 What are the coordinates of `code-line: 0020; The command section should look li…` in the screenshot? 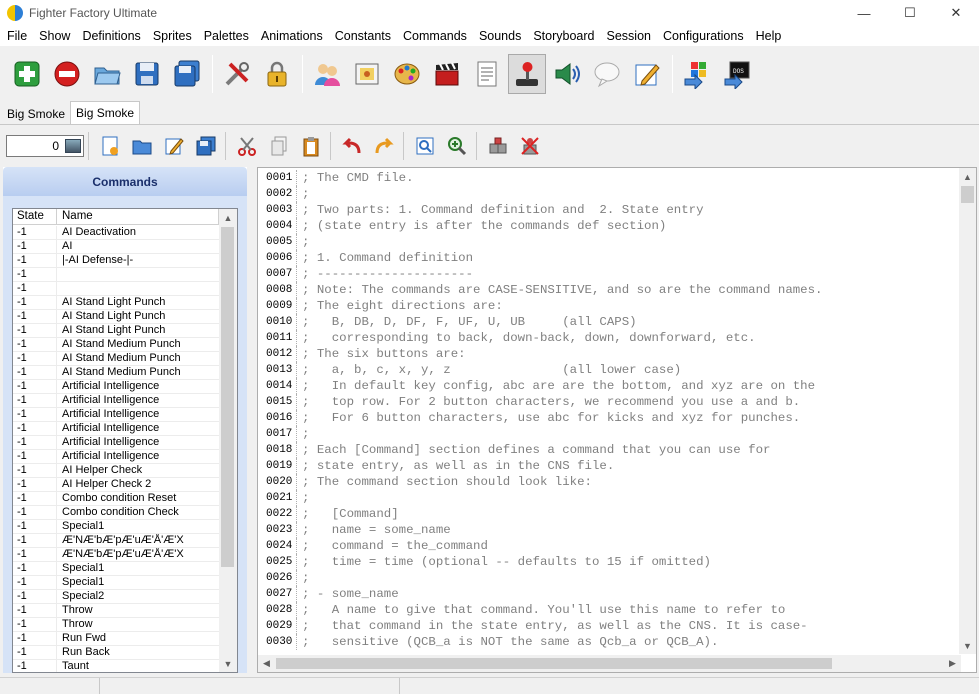 It's located at (608, 482).